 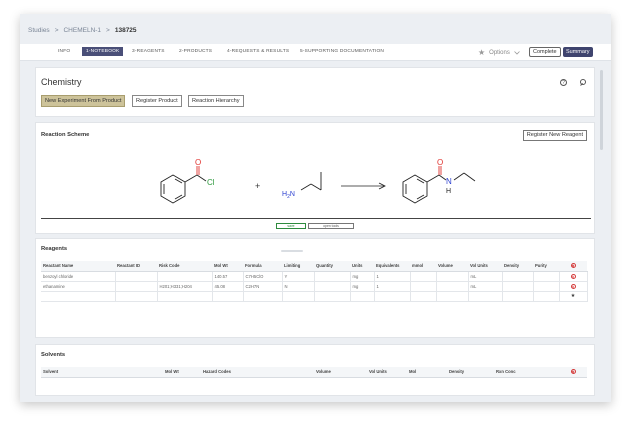 What do you see at coordinates (257, 372) in the screenshot?
I see `col-hazard-codes: Hazard Codes` at bounding box center [257, 372].